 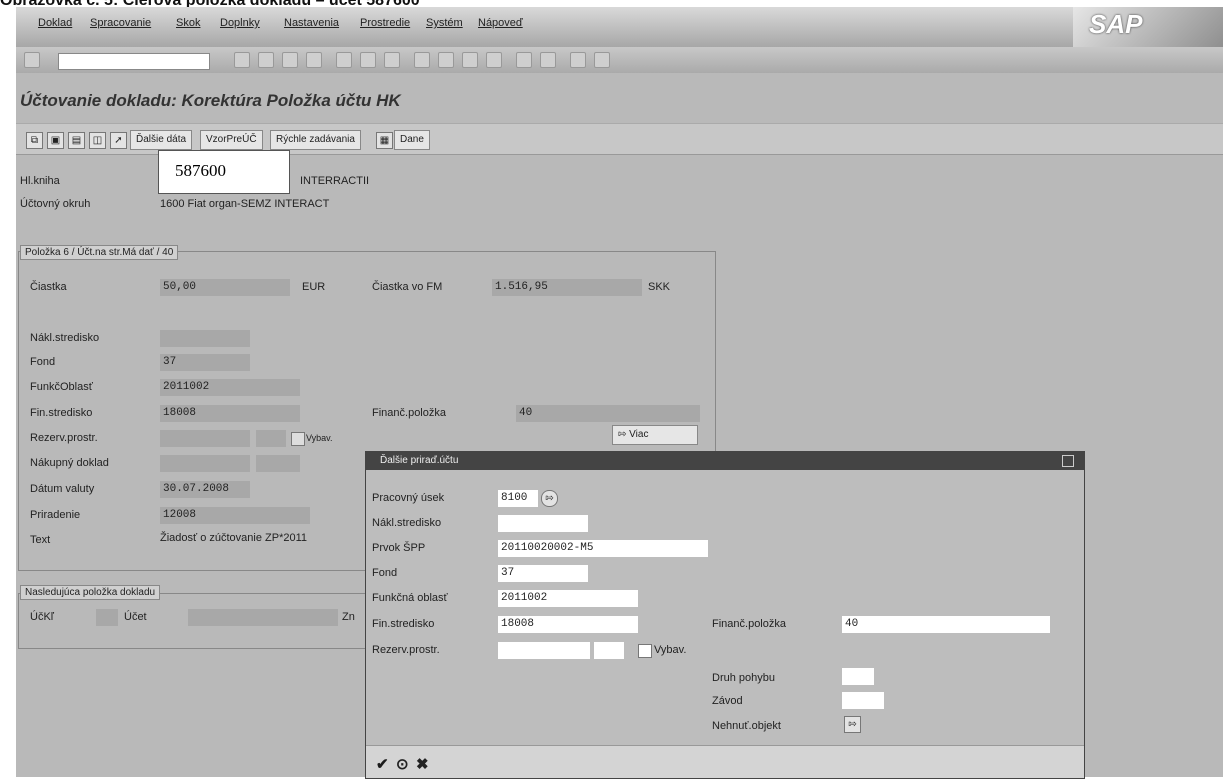 What do you see at coordinates (188, 23) in the screenshot?
I see `menu-item-skok: Skok` at bounding box center [188, 23].